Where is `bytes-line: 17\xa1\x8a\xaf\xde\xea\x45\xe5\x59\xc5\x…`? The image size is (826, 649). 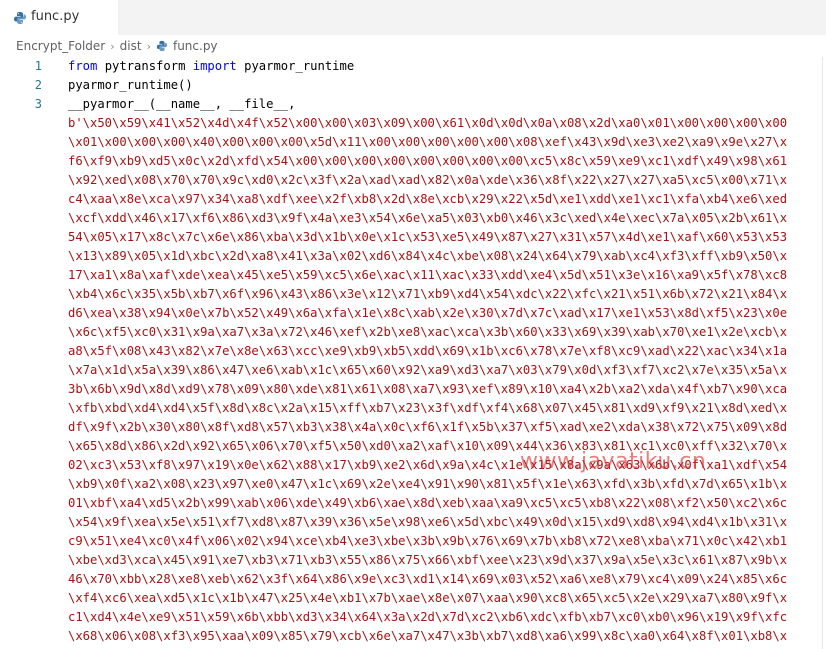
bytes-line: 17\xa1\x8a\xaf\xde\xea\x45\xe5\x59\xc5\x… is located at coordinates (428, 275).